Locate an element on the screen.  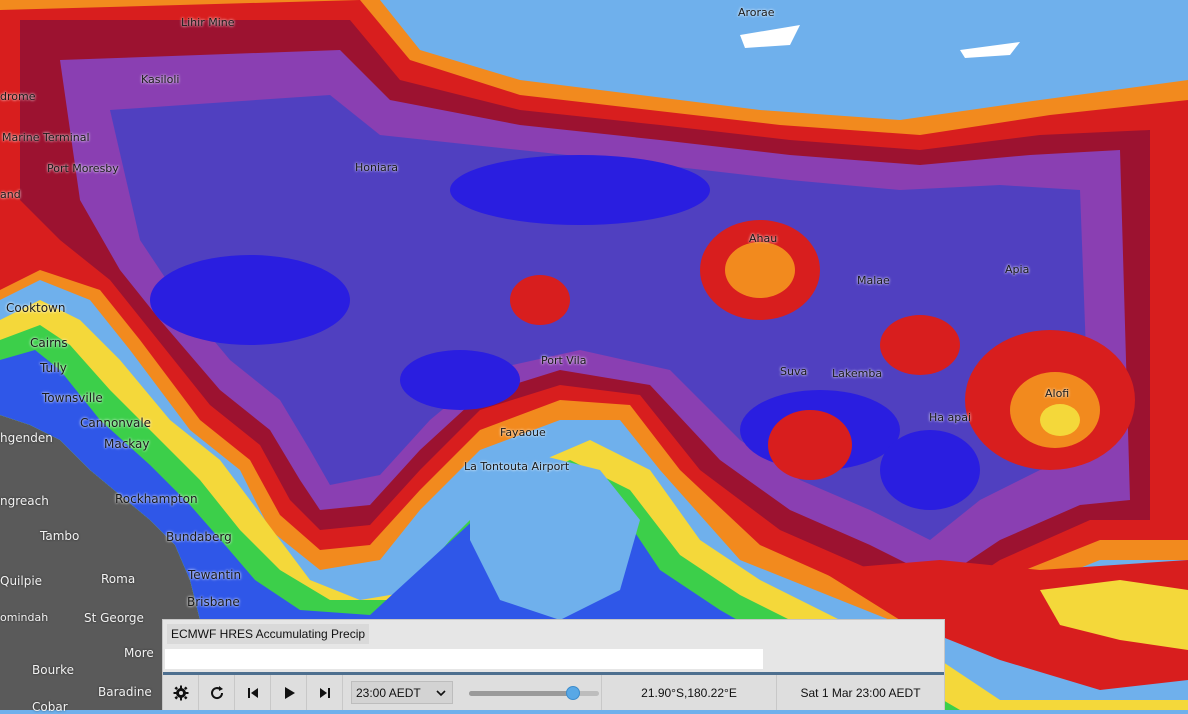
place-suva: Suva is located at coordinates (794, 371).